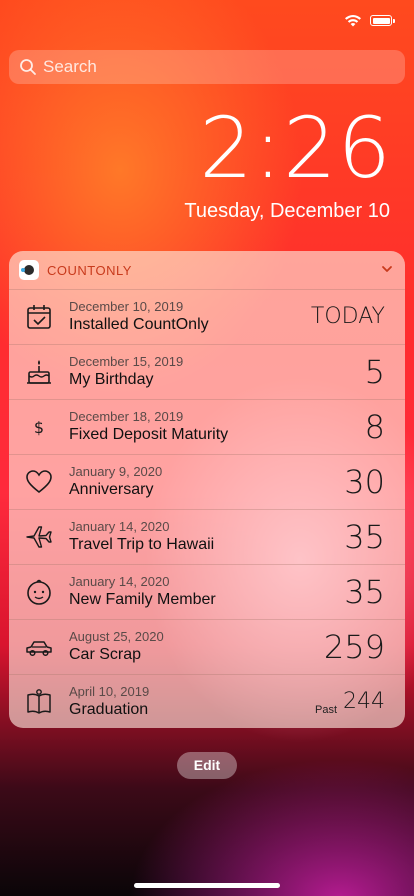 This screenshot has width=414, height=896. I want to click on widget-header: COUNTONLY, so click(207, 270).